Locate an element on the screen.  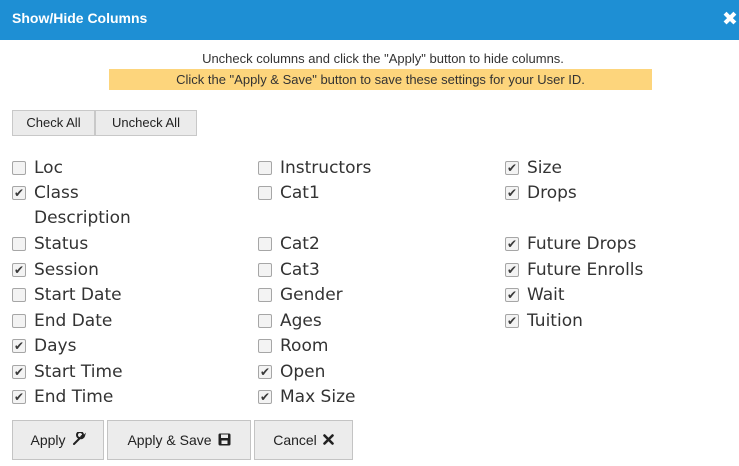
column-option-label: Wait is located at coordinates (546, 295).